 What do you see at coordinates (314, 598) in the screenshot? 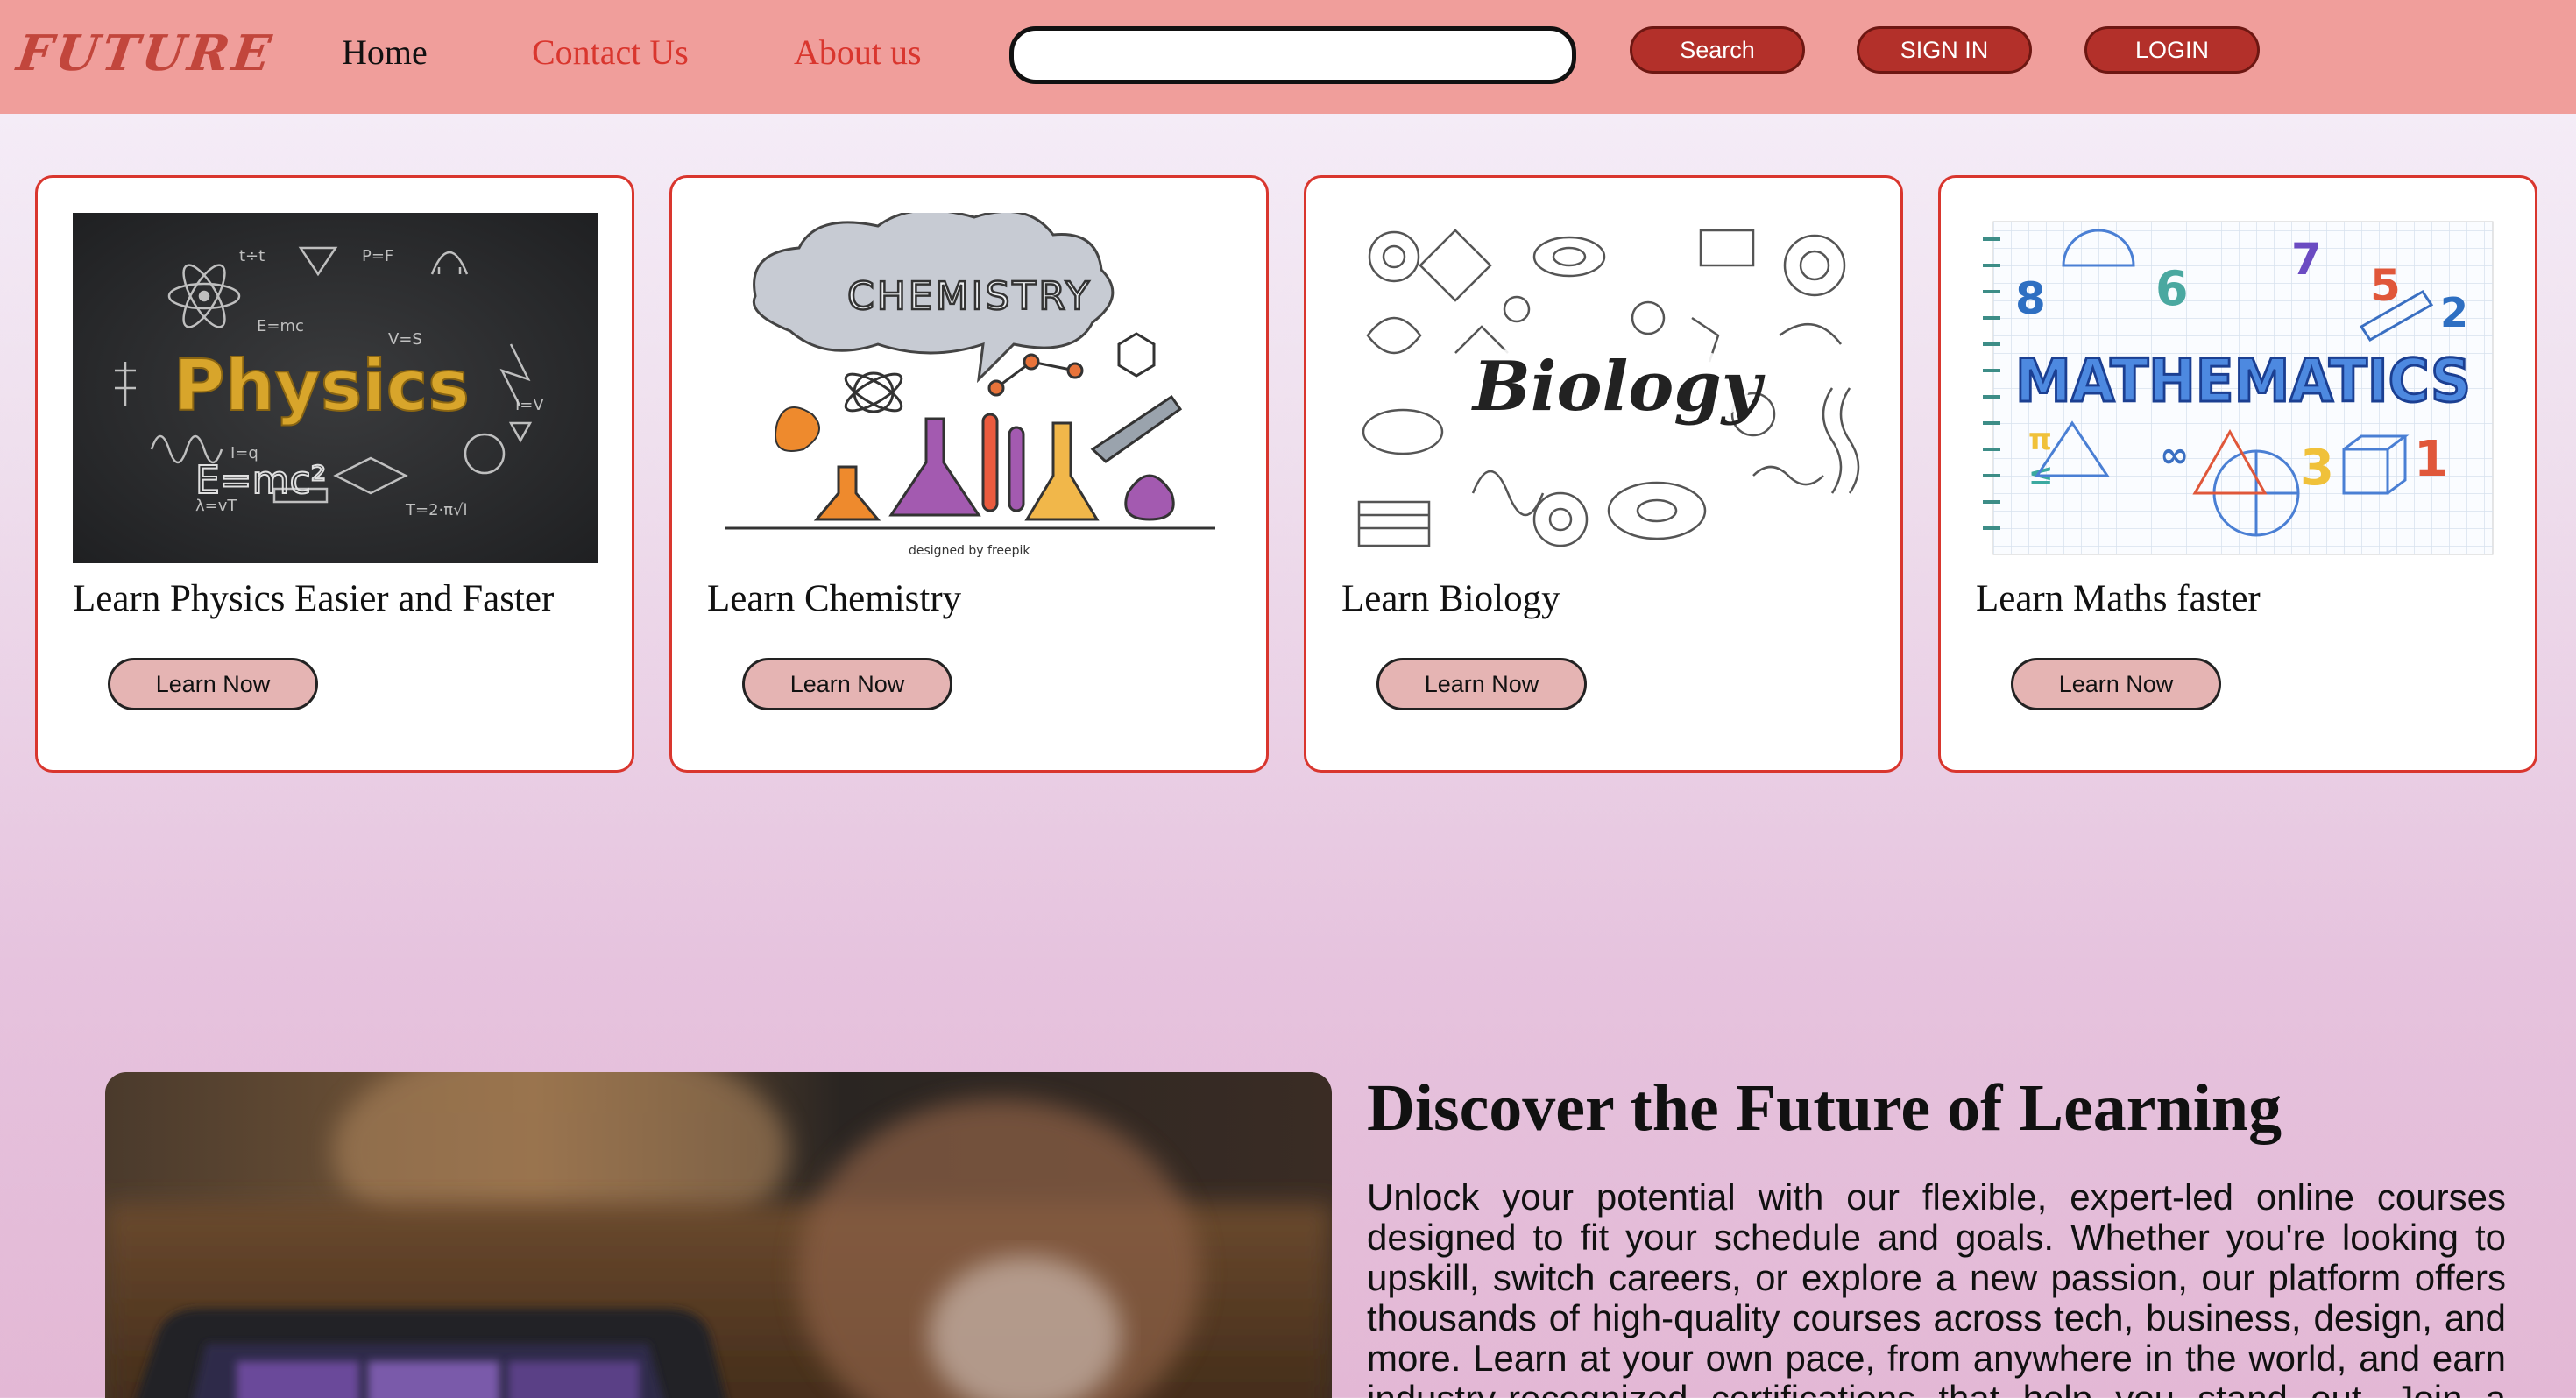
I see `card-title-physics: Learn Physics Easier and Faster` at bounding box center [314, 598].